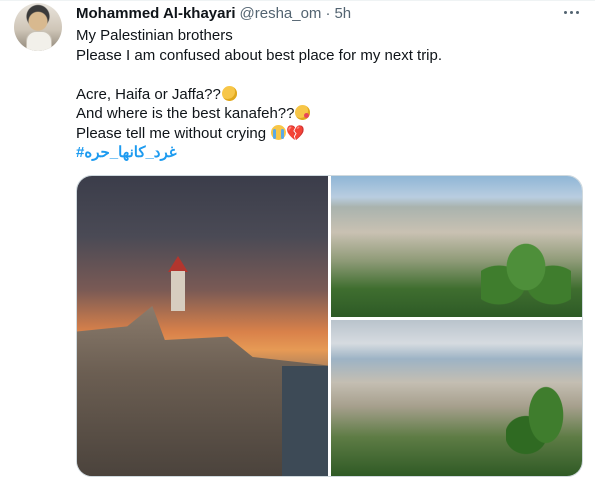  Describe the element at coordinates (456, 246) in the screenshot. I see `photo-haifa-gardens` at that location.